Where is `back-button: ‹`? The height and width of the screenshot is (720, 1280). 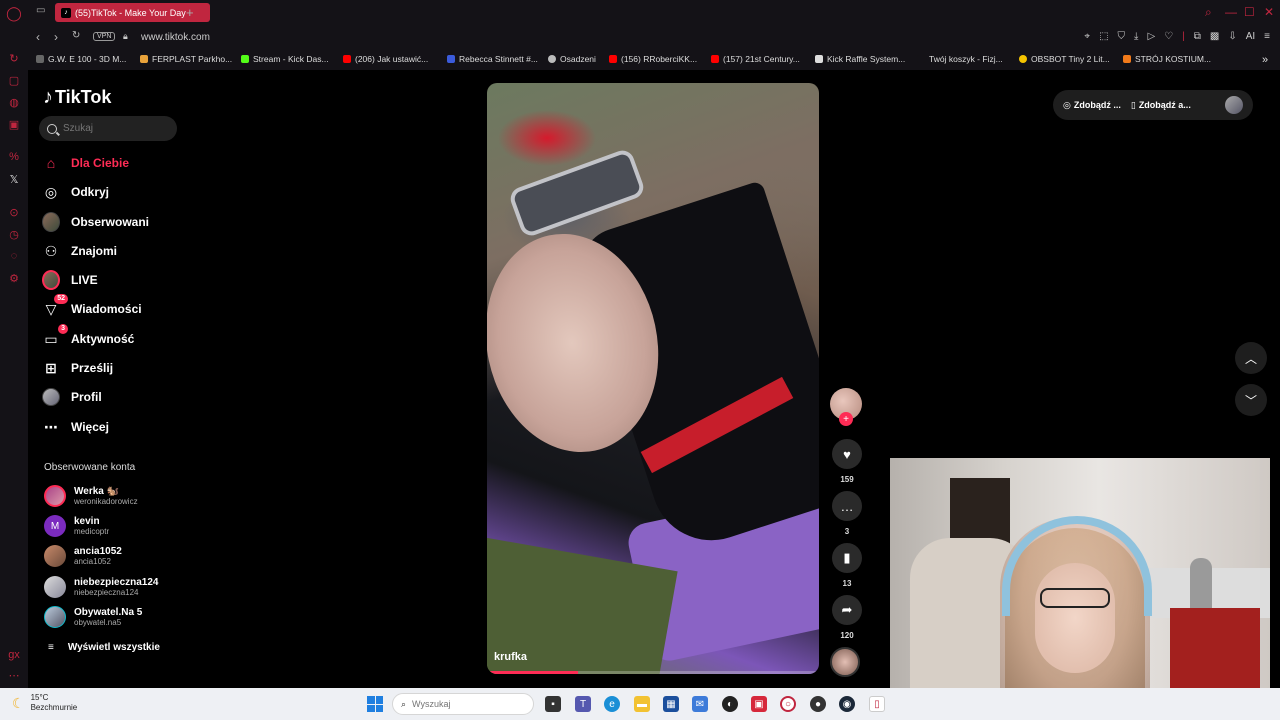
back-button: ‹ is located at coordinates (38, 37).